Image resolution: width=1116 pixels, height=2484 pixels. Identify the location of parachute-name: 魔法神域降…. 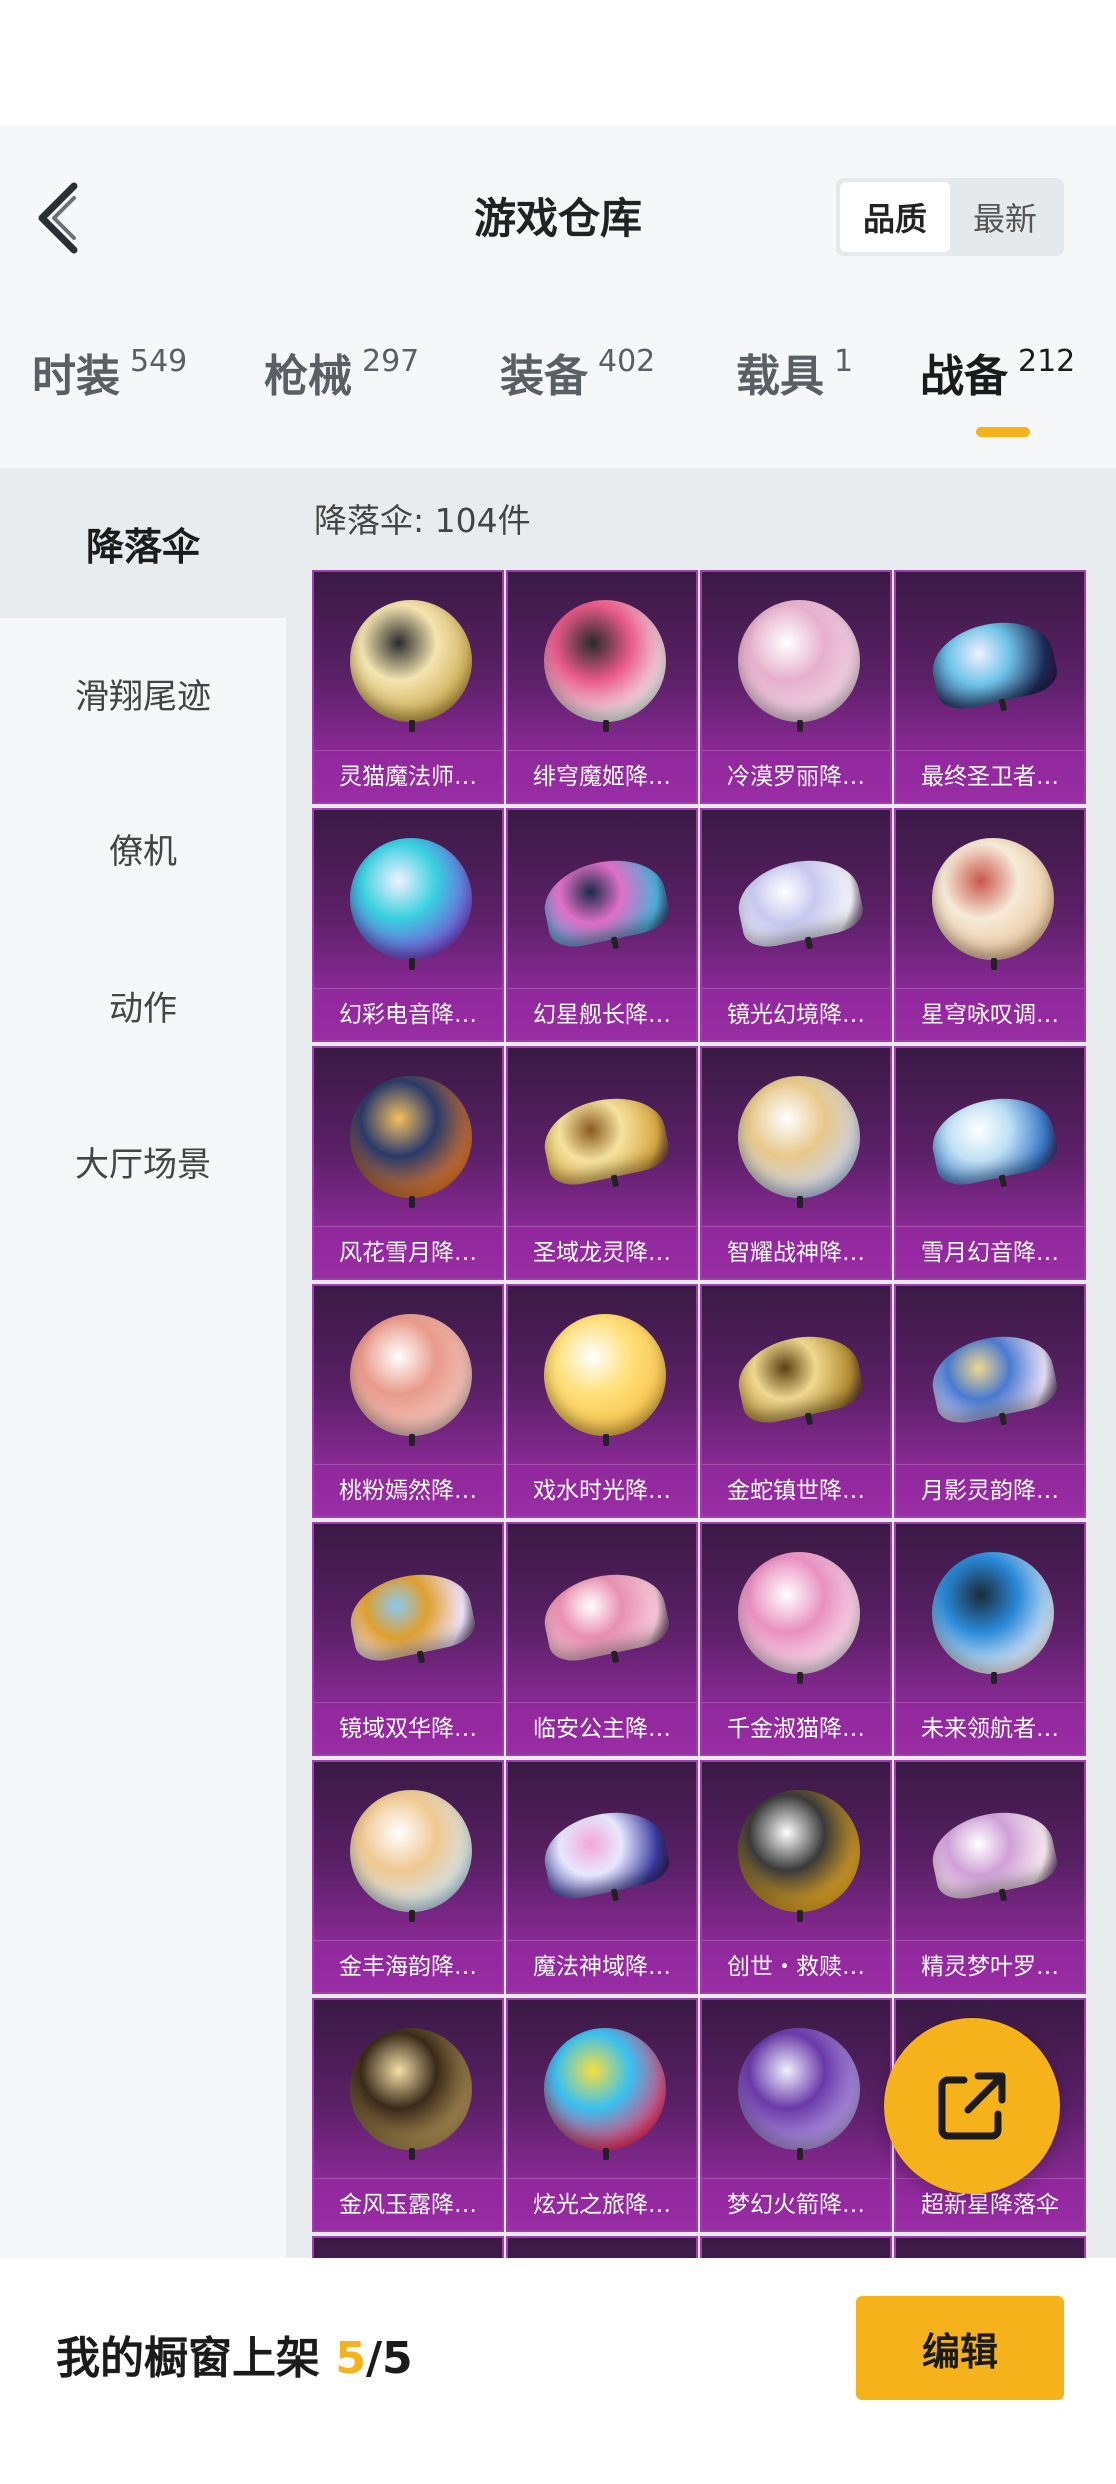
(602, 1966).